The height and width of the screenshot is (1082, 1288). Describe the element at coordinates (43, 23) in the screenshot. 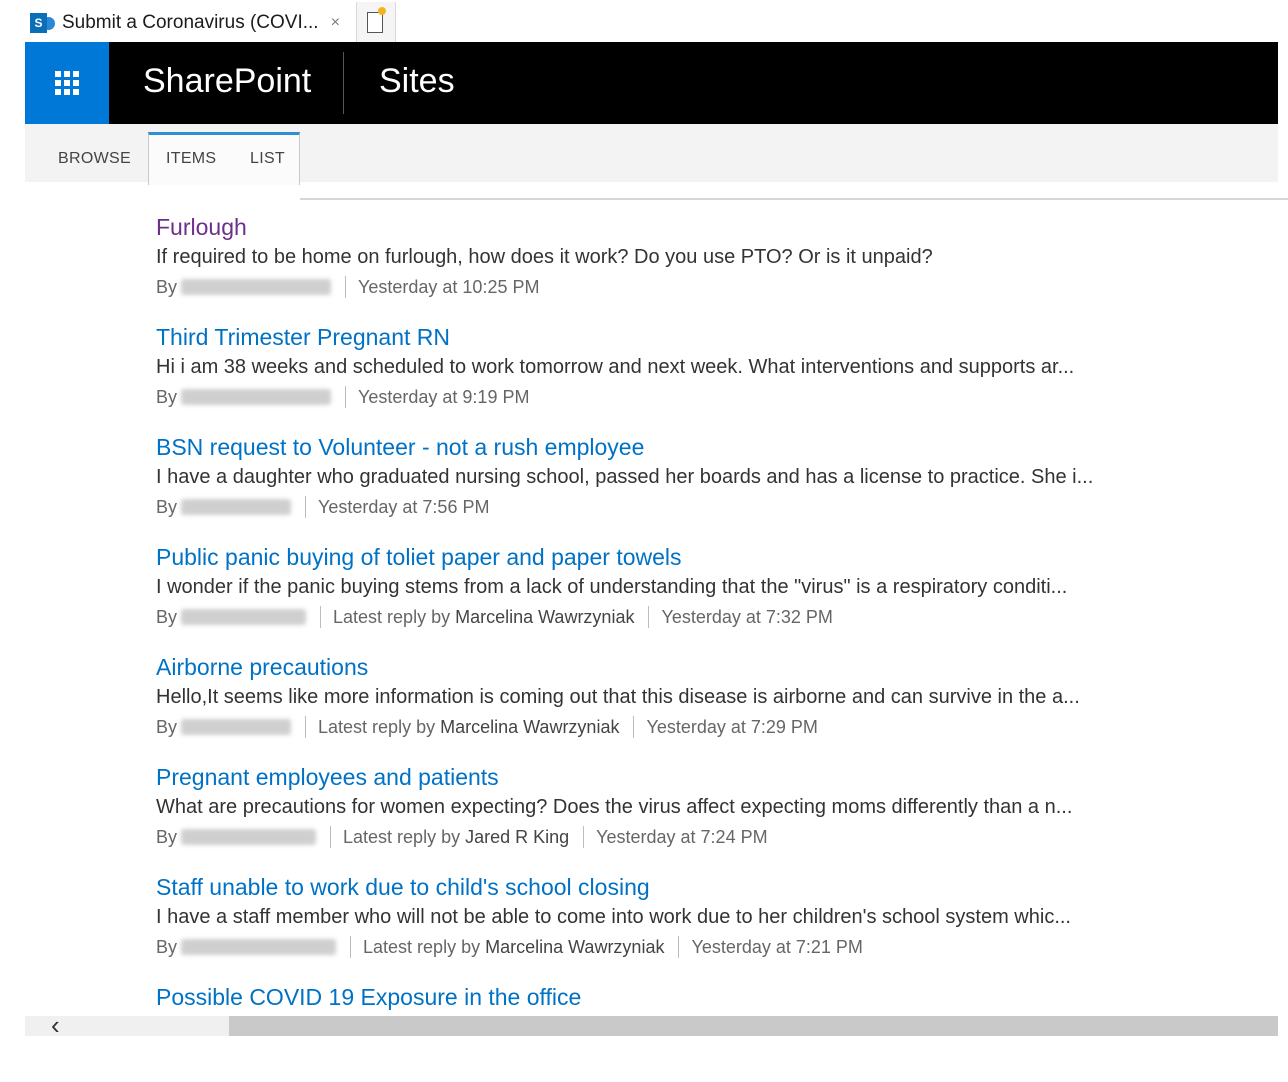

I see `sharepoint-favicon-icon: S` at that location.